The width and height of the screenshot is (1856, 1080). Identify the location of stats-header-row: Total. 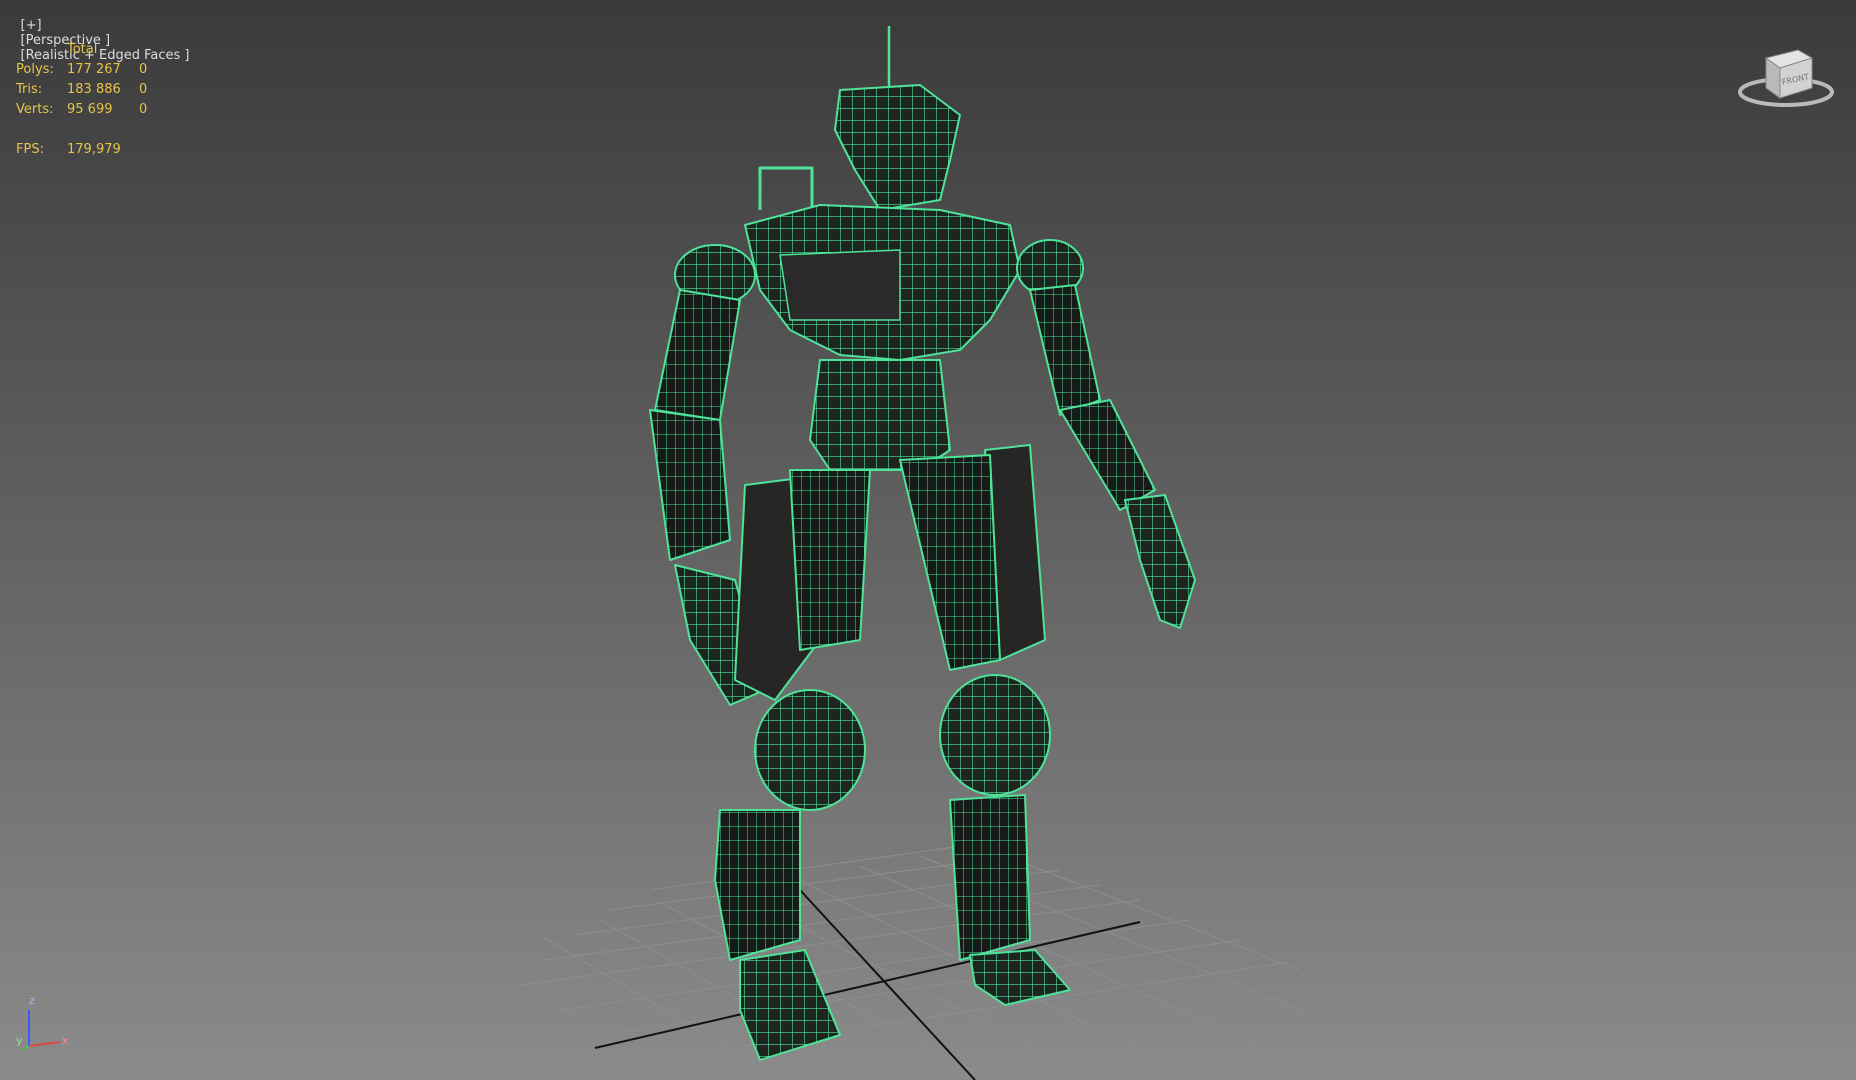
(92, 50).